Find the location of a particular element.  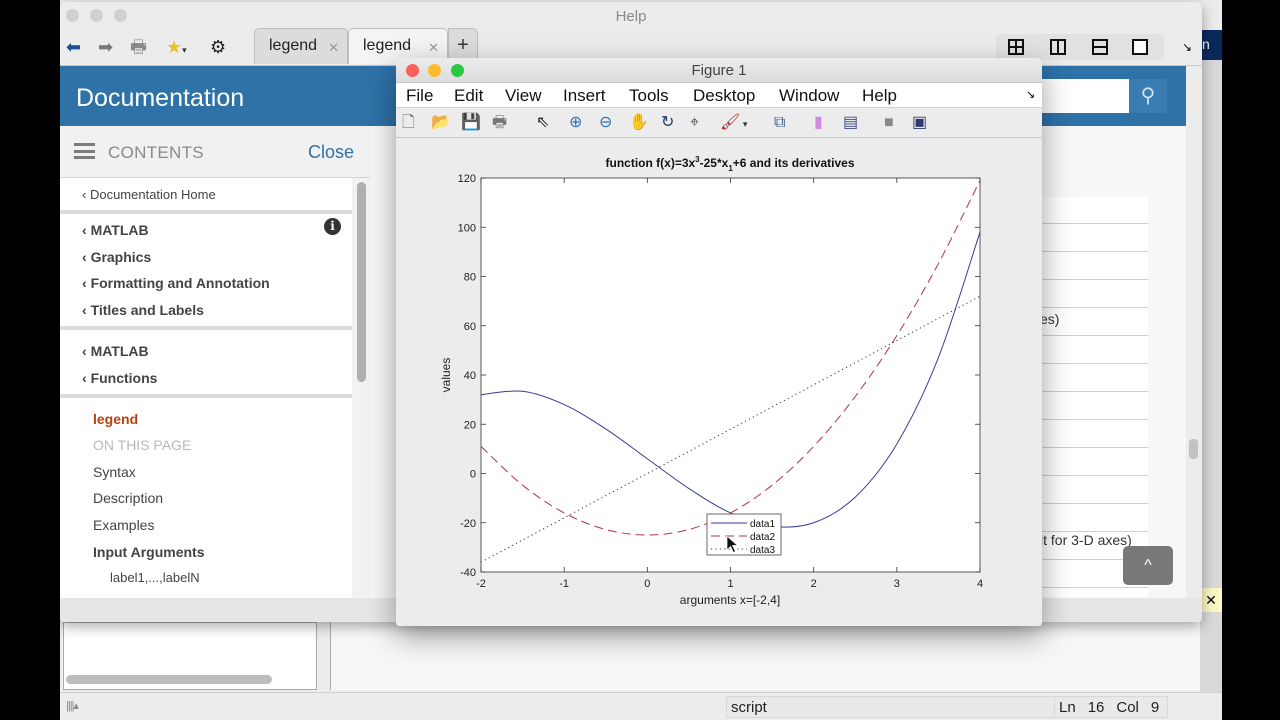

x-axis-label: arguments x=[-2,4] is located at coordinates (730, 600).